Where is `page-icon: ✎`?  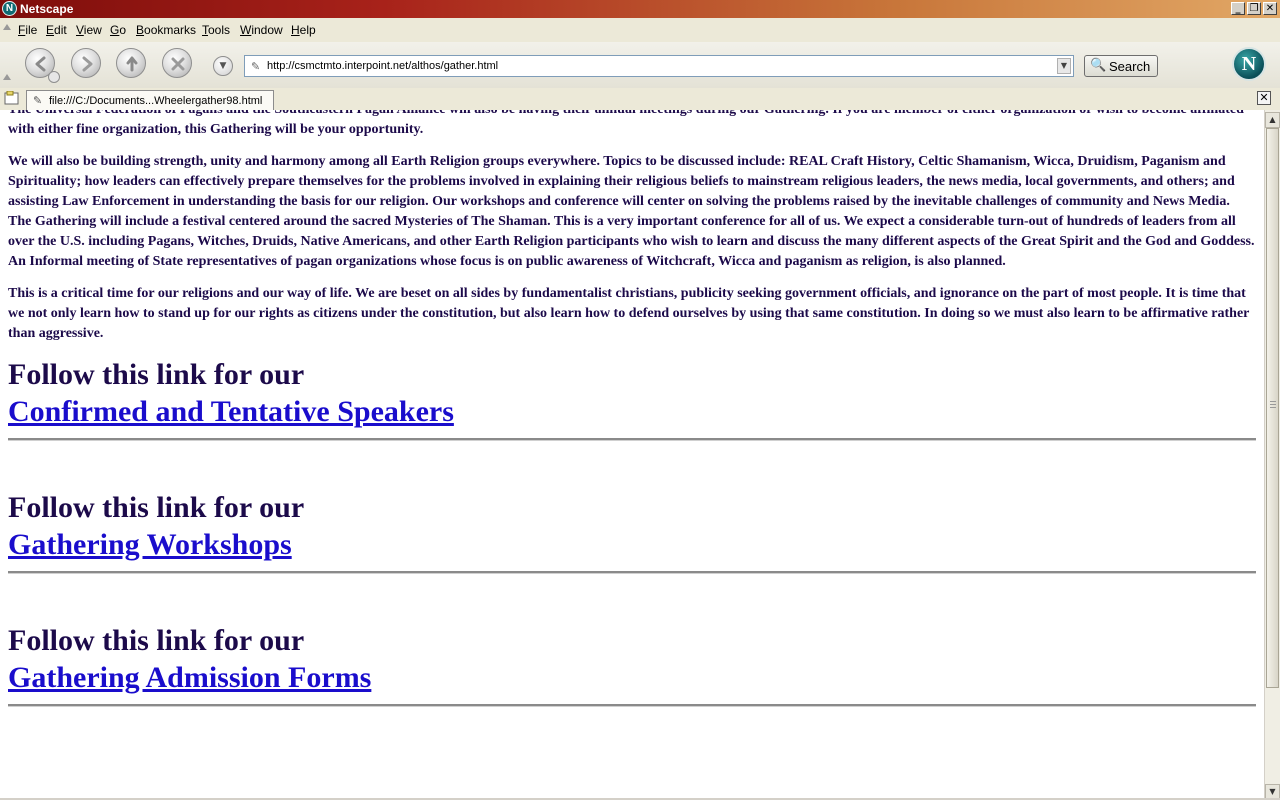 page-icon: ✎ is located at coordinates (38, 100).